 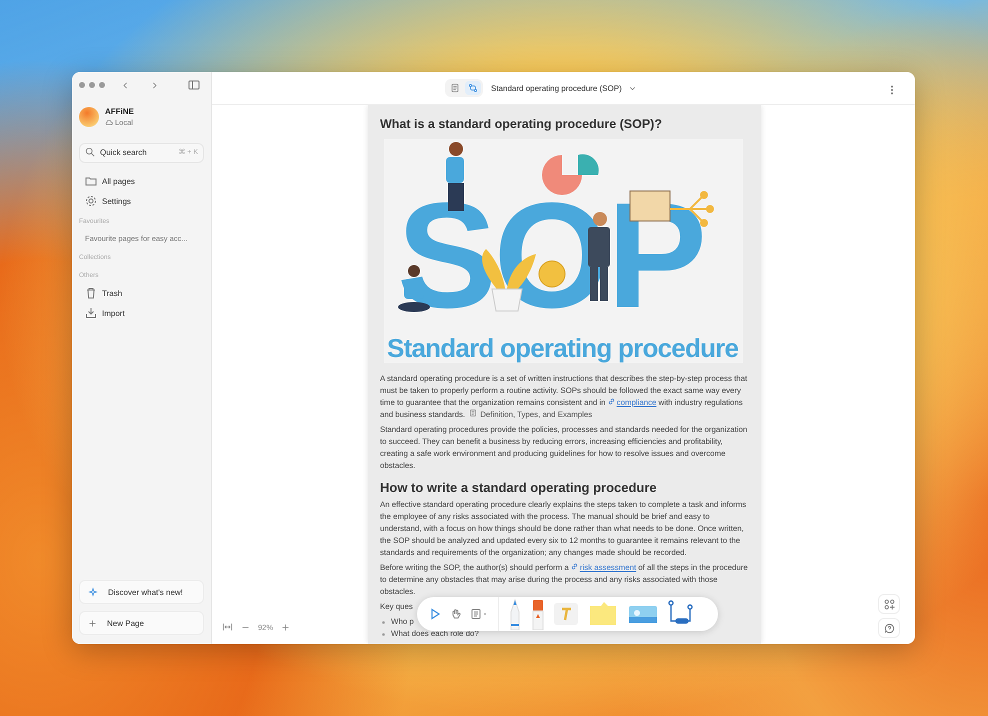 What do you see at coordinates (538, 614) in the screenshot?
I see `marker-tool-icon` at bounding box center [538, 614].